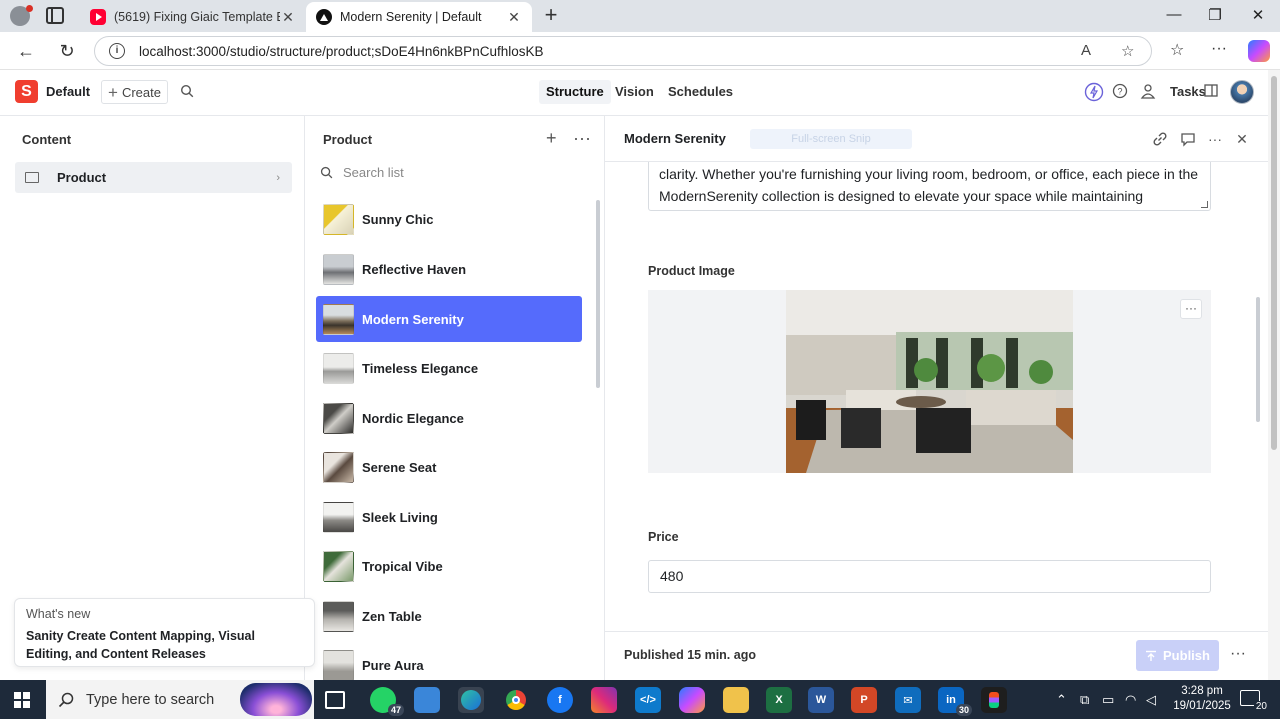 The image size is (1280, 719). What do you see at coordinates (929, 381) in the screenshot?
I see `product-image-field: ···` at bounding box center [929, 381].